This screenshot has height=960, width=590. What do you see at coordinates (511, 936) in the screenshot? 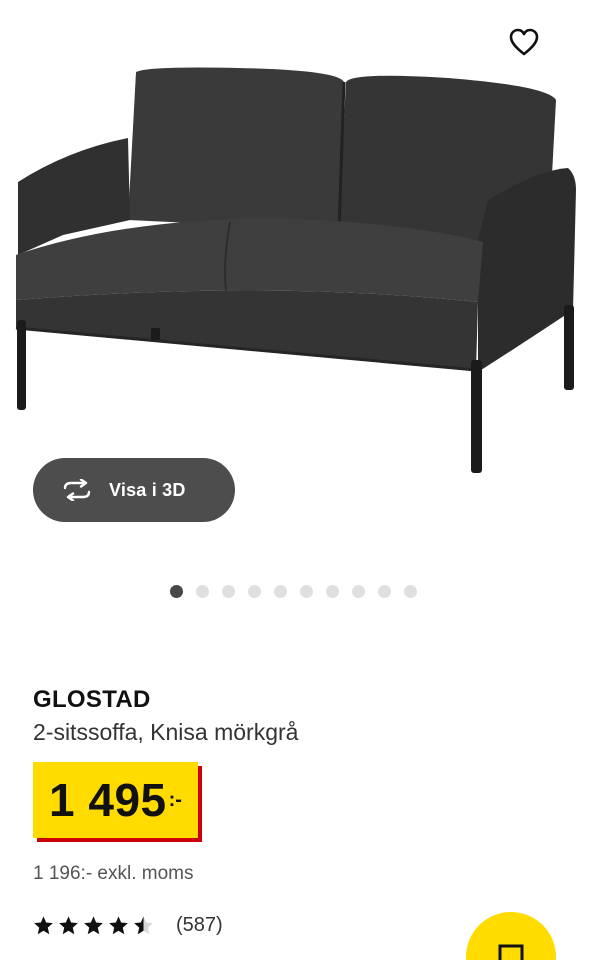
I see `add-to-cart-button` at bounding box center [511, 936].